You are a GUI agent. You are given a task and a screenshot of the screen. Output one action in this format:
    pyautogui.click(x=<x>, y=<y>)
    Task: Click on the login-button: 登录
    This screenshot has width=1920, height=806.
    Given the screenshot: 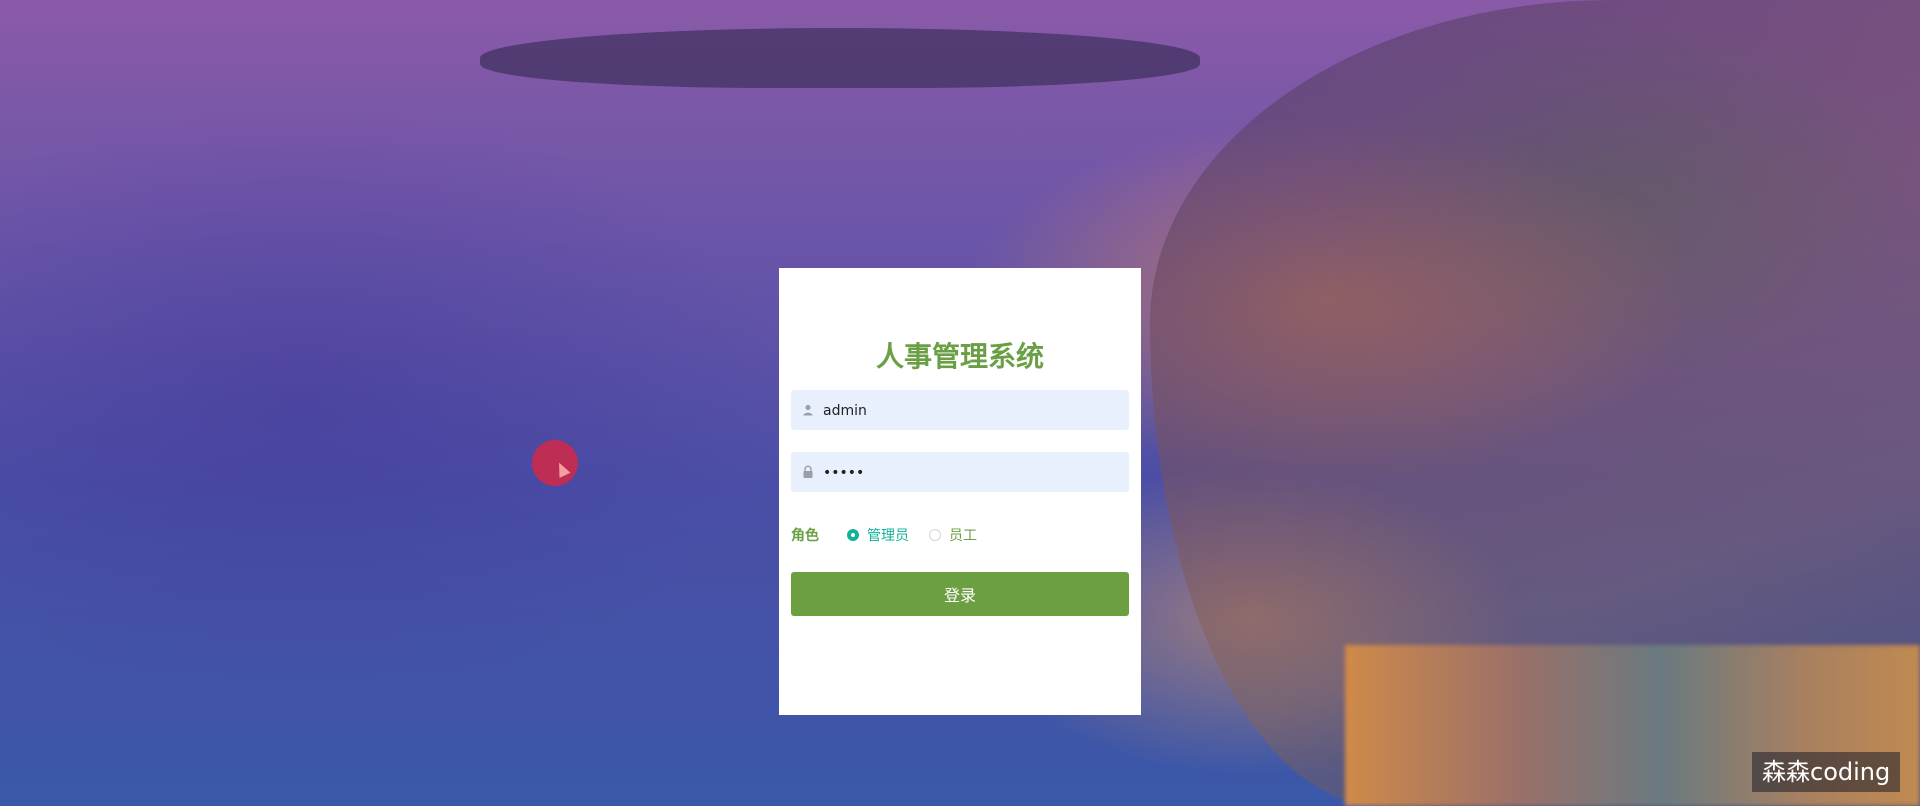 What is the action you would take?
    pyautogui.click(x=960, y=594)
    